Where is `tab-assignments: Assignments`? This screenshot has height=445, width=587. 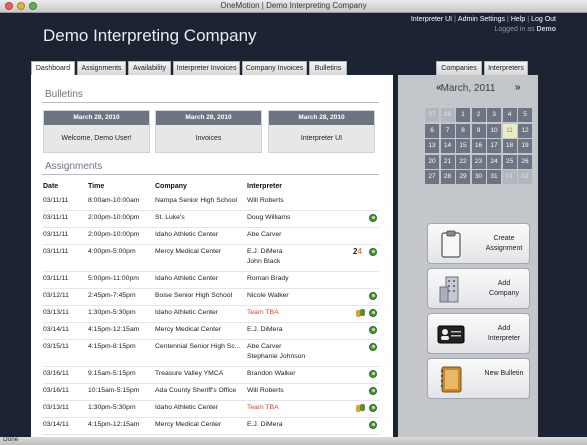
tab-assignments: Assignments is located at coordinates (101, 68).